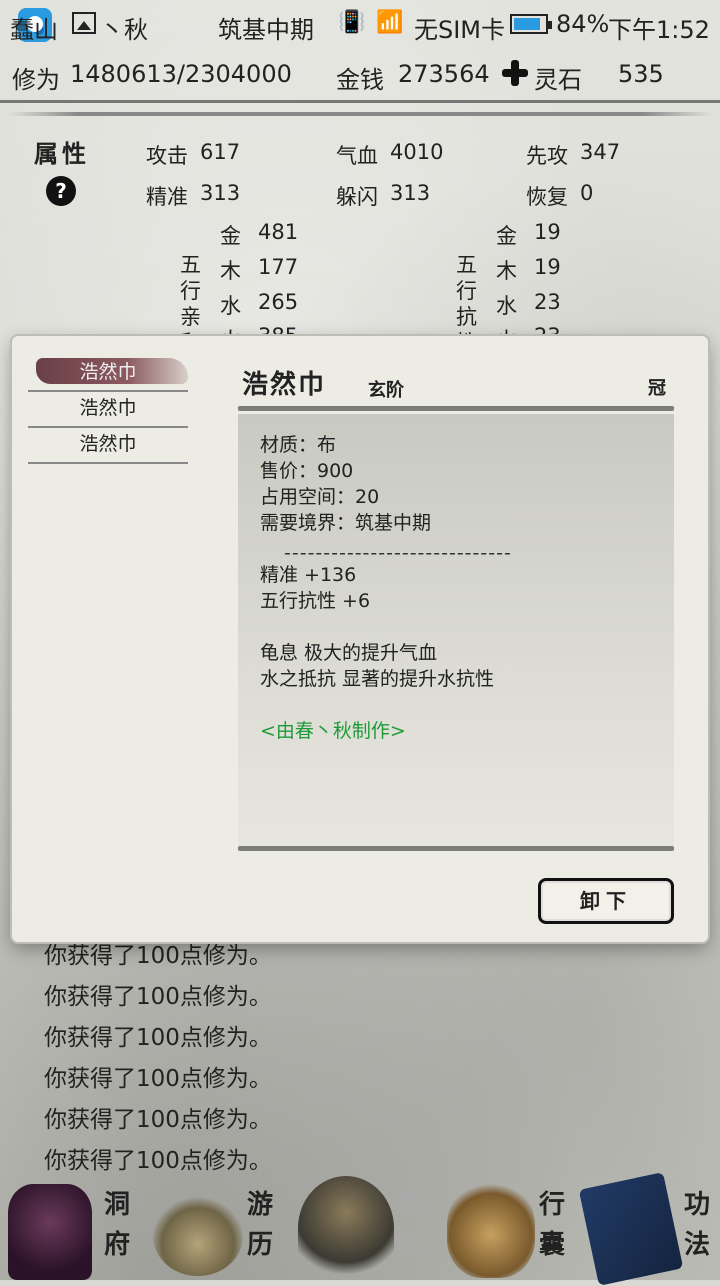  What do you see at coordinates (320, 497) in the screenshot?
I see `item-space: 占用空间：20` at bounding box center [320, 497].